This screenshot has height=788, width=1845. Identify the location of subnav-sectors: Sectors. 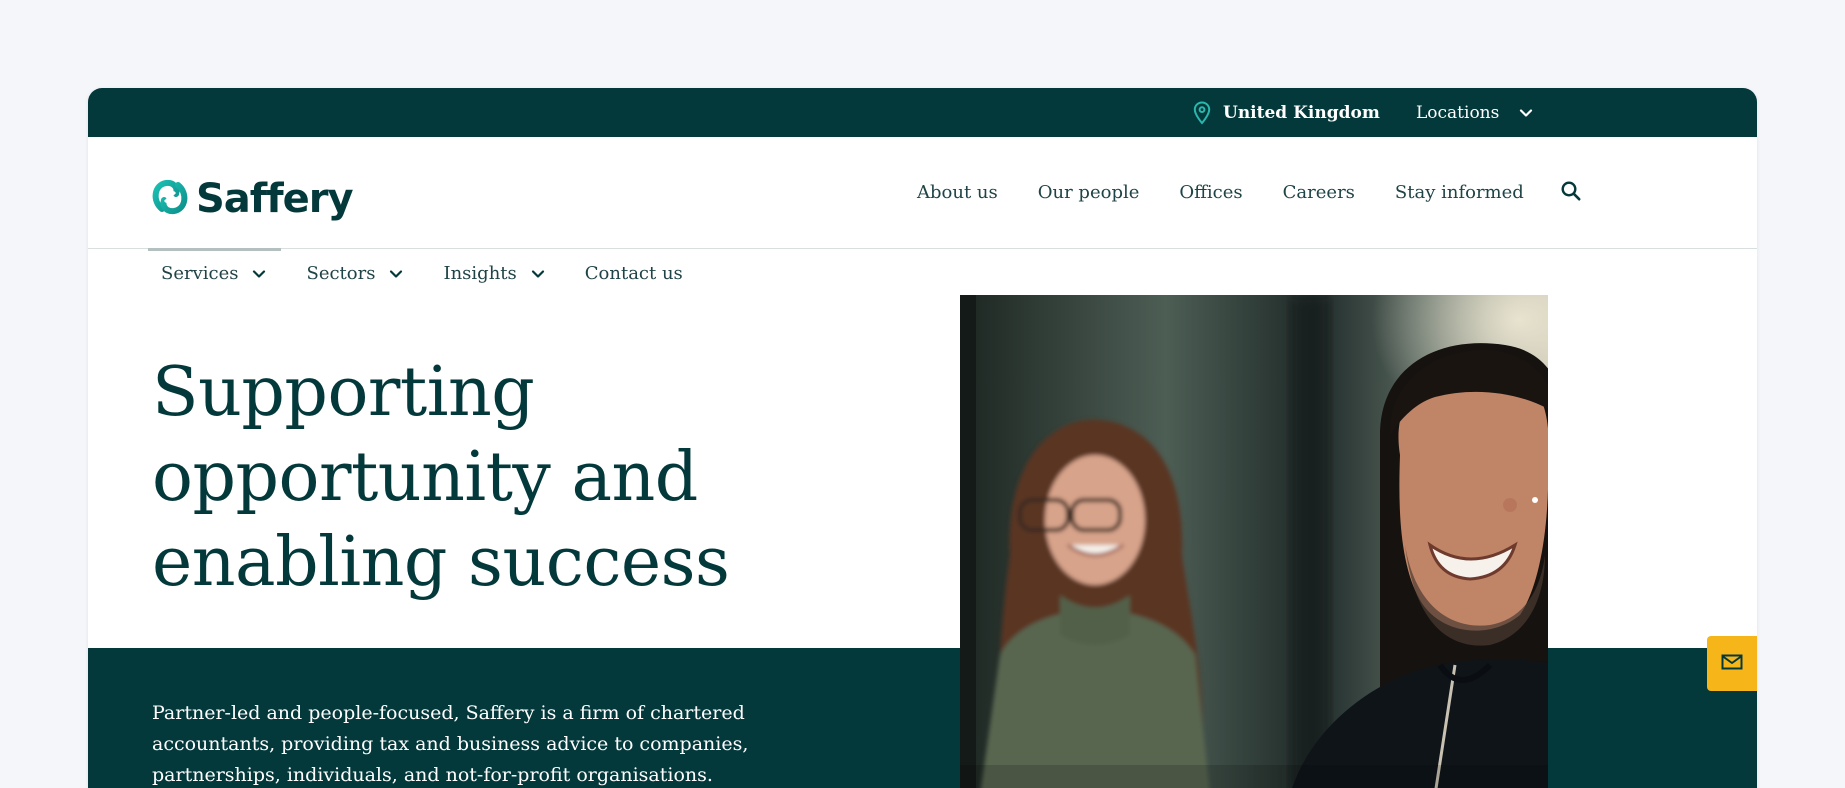
(355, 272).